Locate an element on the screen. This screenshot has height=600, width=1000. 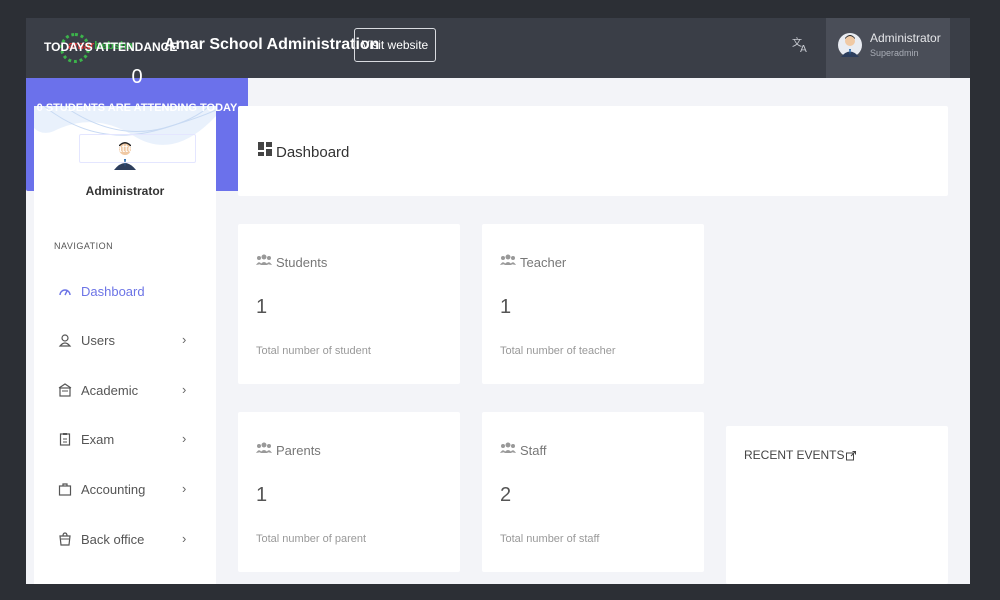
sidebar-item-label: Academic is located at coordinates (110, 390).